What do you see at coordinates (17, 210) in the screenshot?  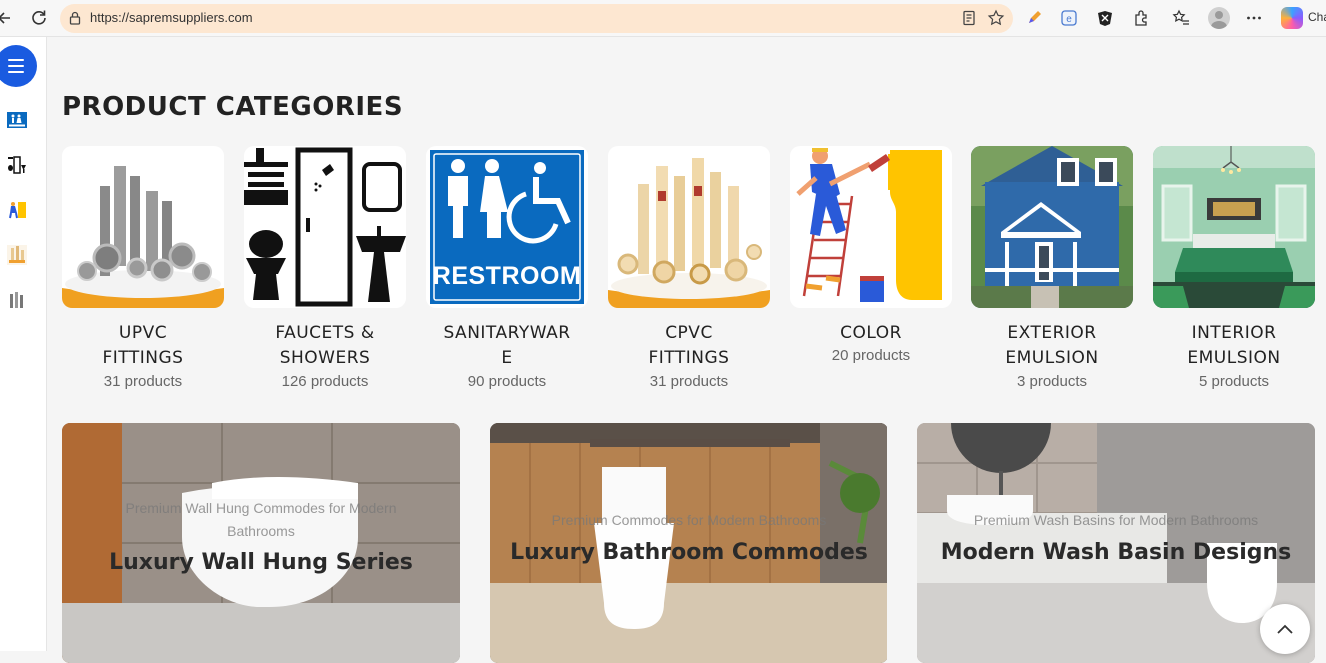 I see `sidebar-color-thumb` at bounding box center [17, 210].